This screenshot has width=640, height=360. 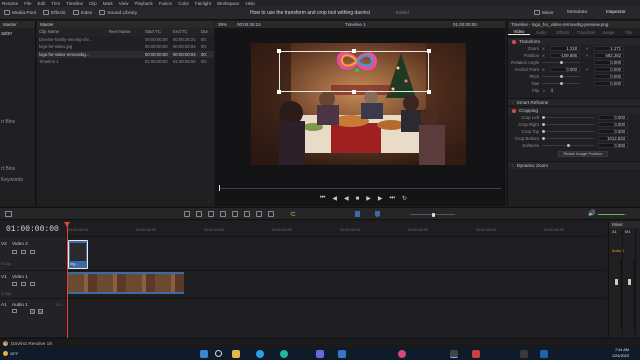 What do you see at coordinates (514, 41) in the screenshot?
I see `enable-dot-icon` at bounding box center [514, 41].